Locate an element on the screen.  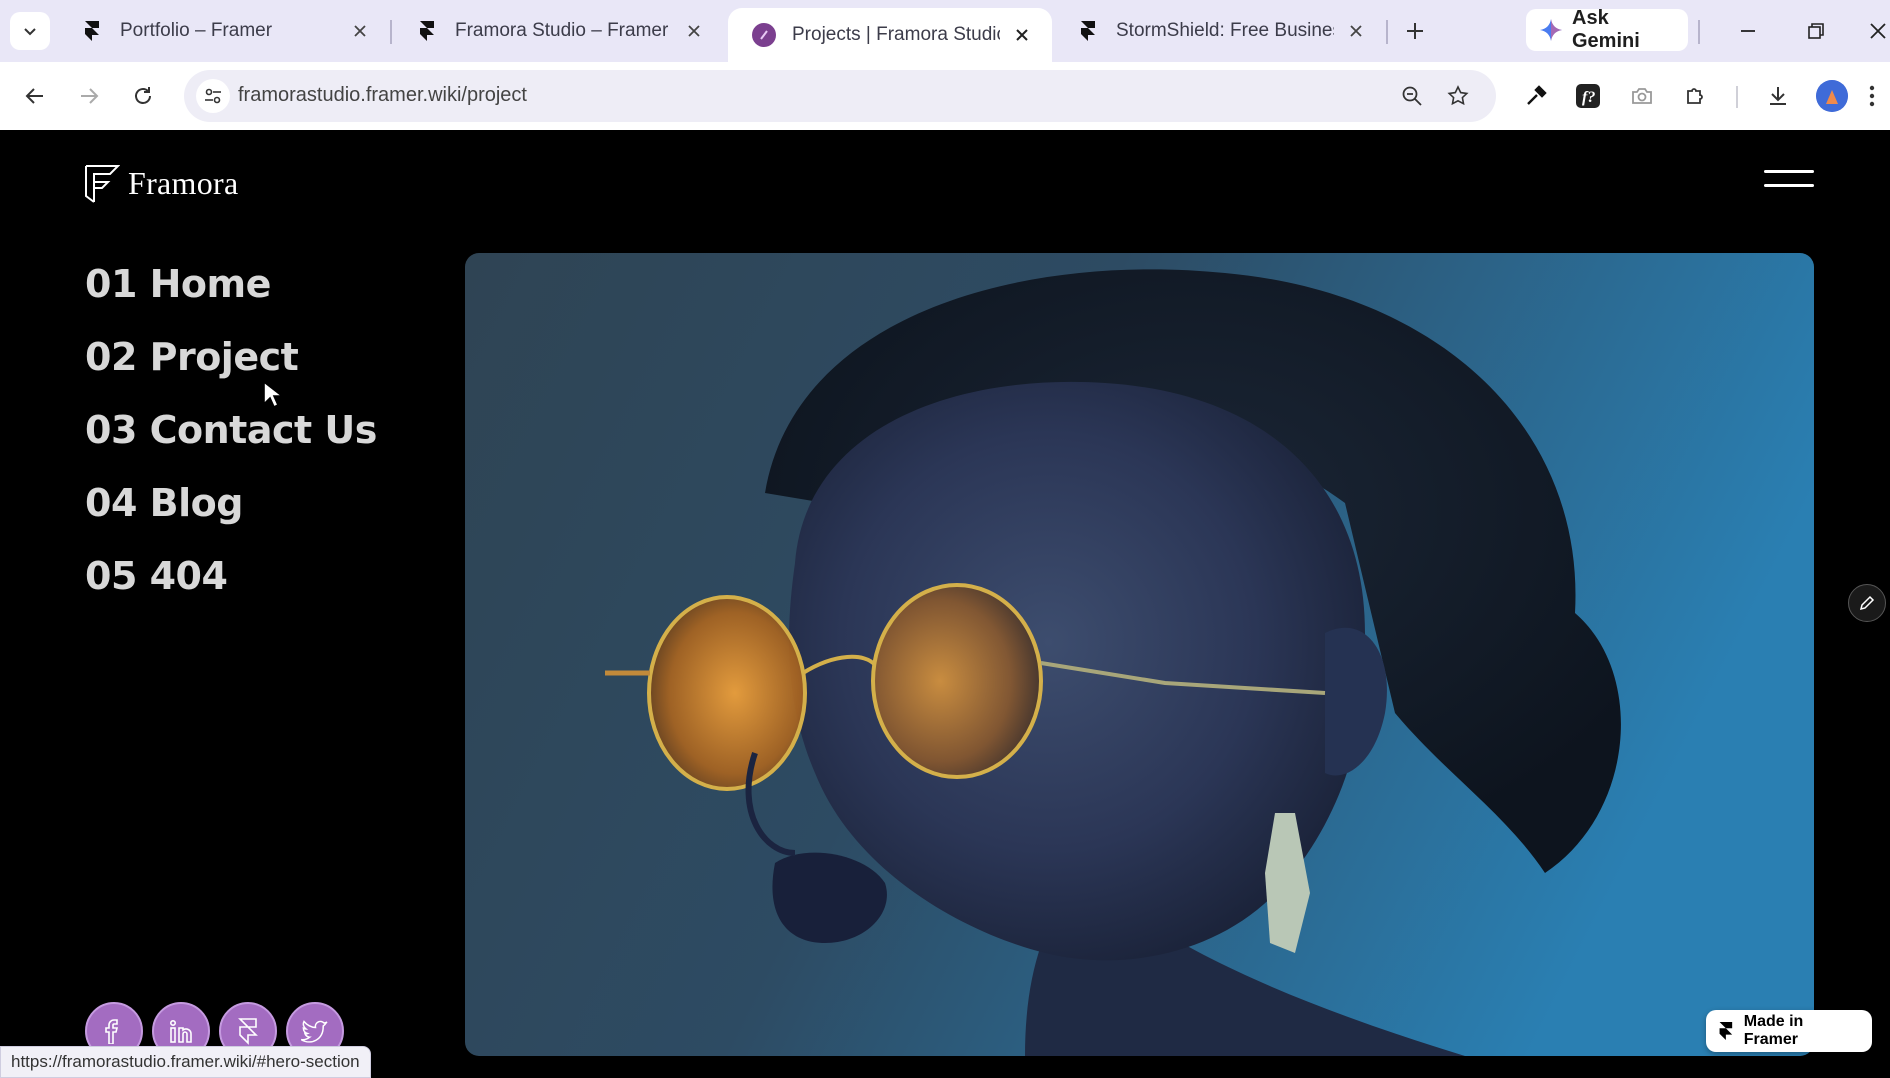
framer-logo-icon is located at coordinates (1726, 1031).